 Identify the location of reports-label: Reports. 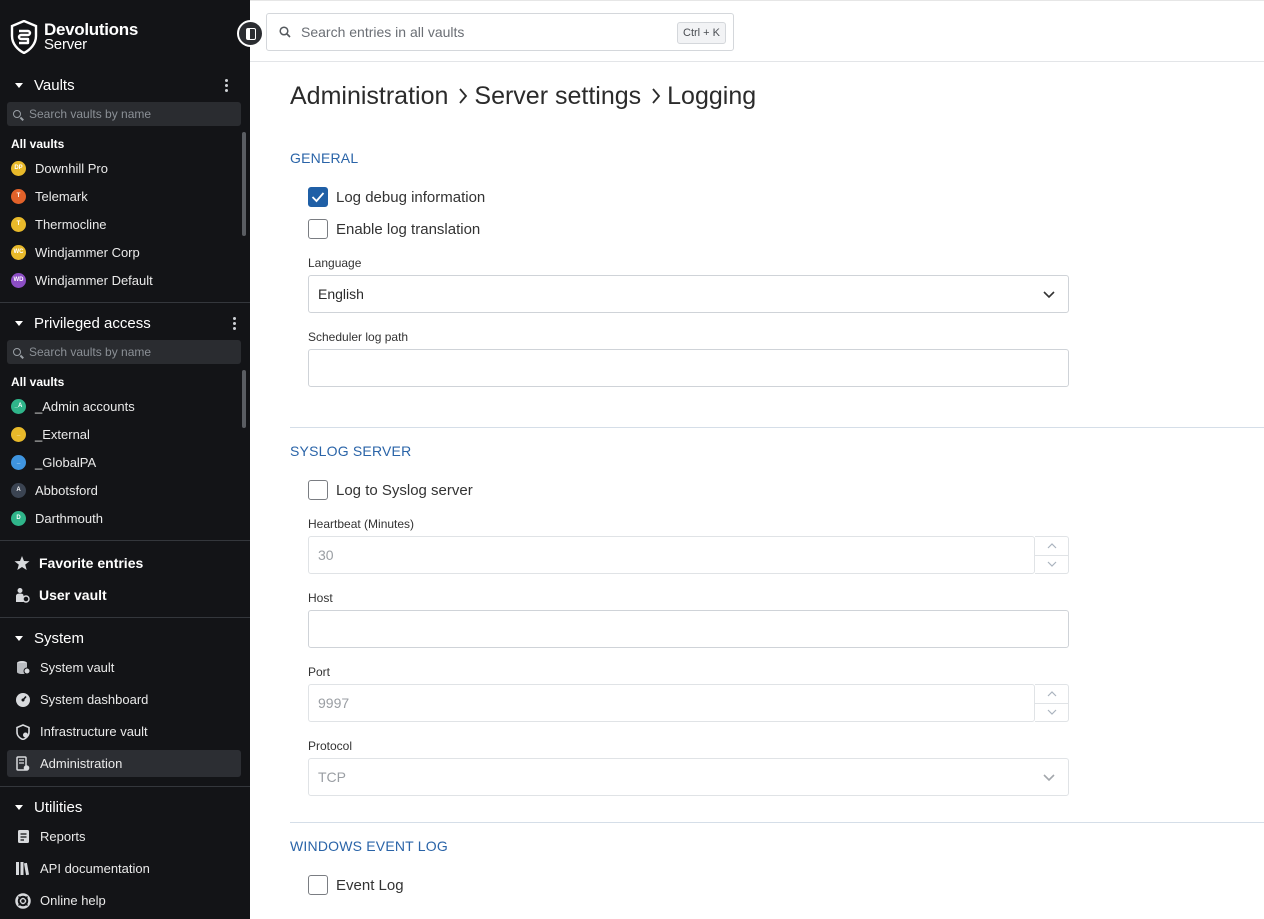
(63, 836).